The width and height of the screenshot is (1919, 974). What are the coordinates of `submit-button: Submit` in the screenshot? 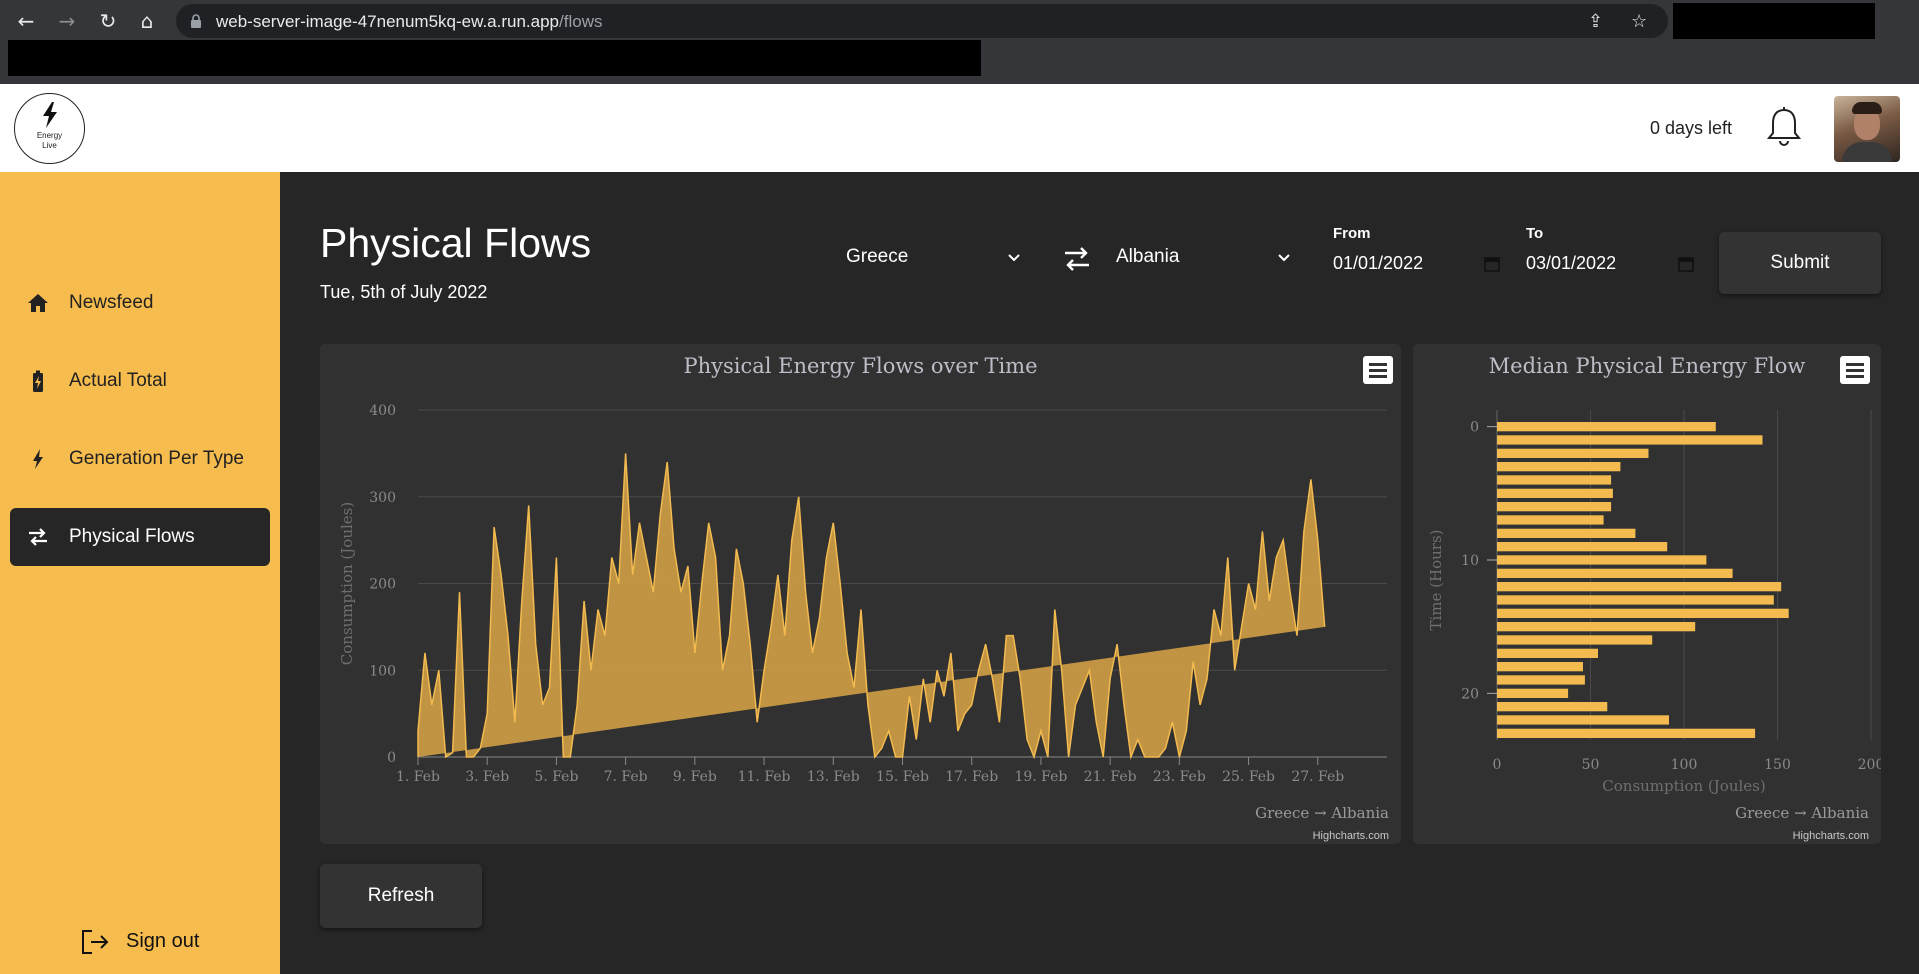 It's located at (1800, 263).